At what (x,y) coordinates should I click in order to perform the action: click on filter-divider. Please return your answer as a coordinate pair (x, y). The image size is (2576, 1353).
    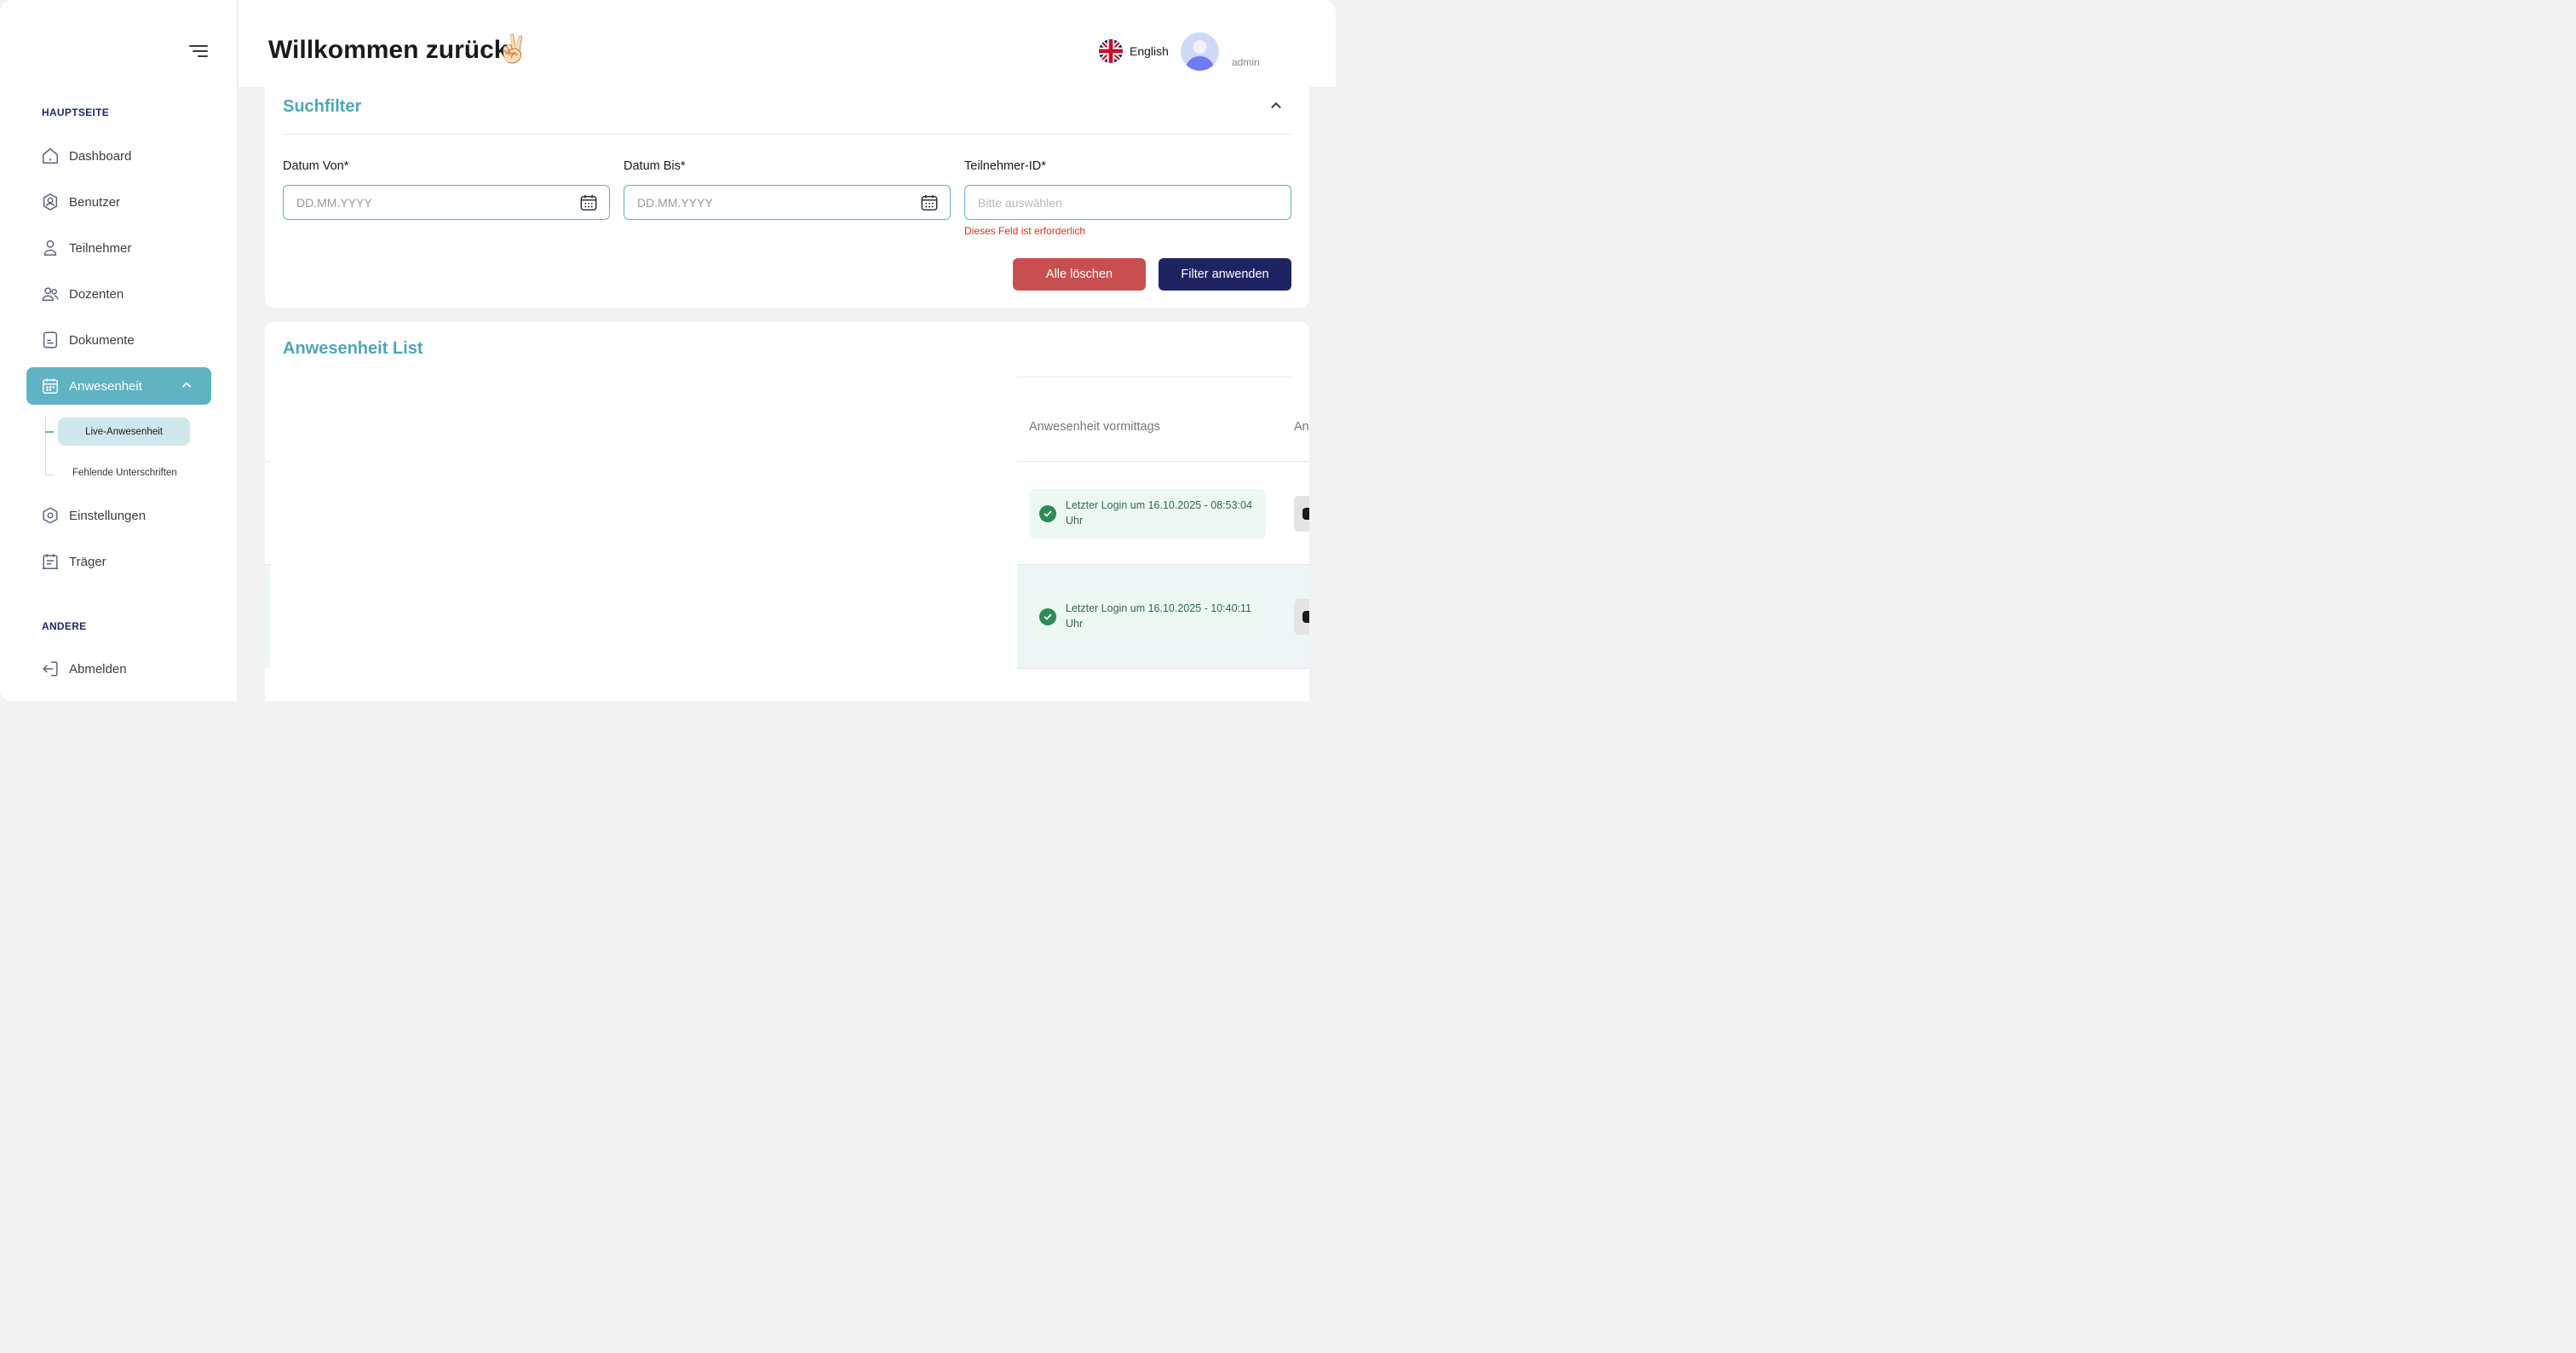
    Looking at the image, I should click on (787, 134).